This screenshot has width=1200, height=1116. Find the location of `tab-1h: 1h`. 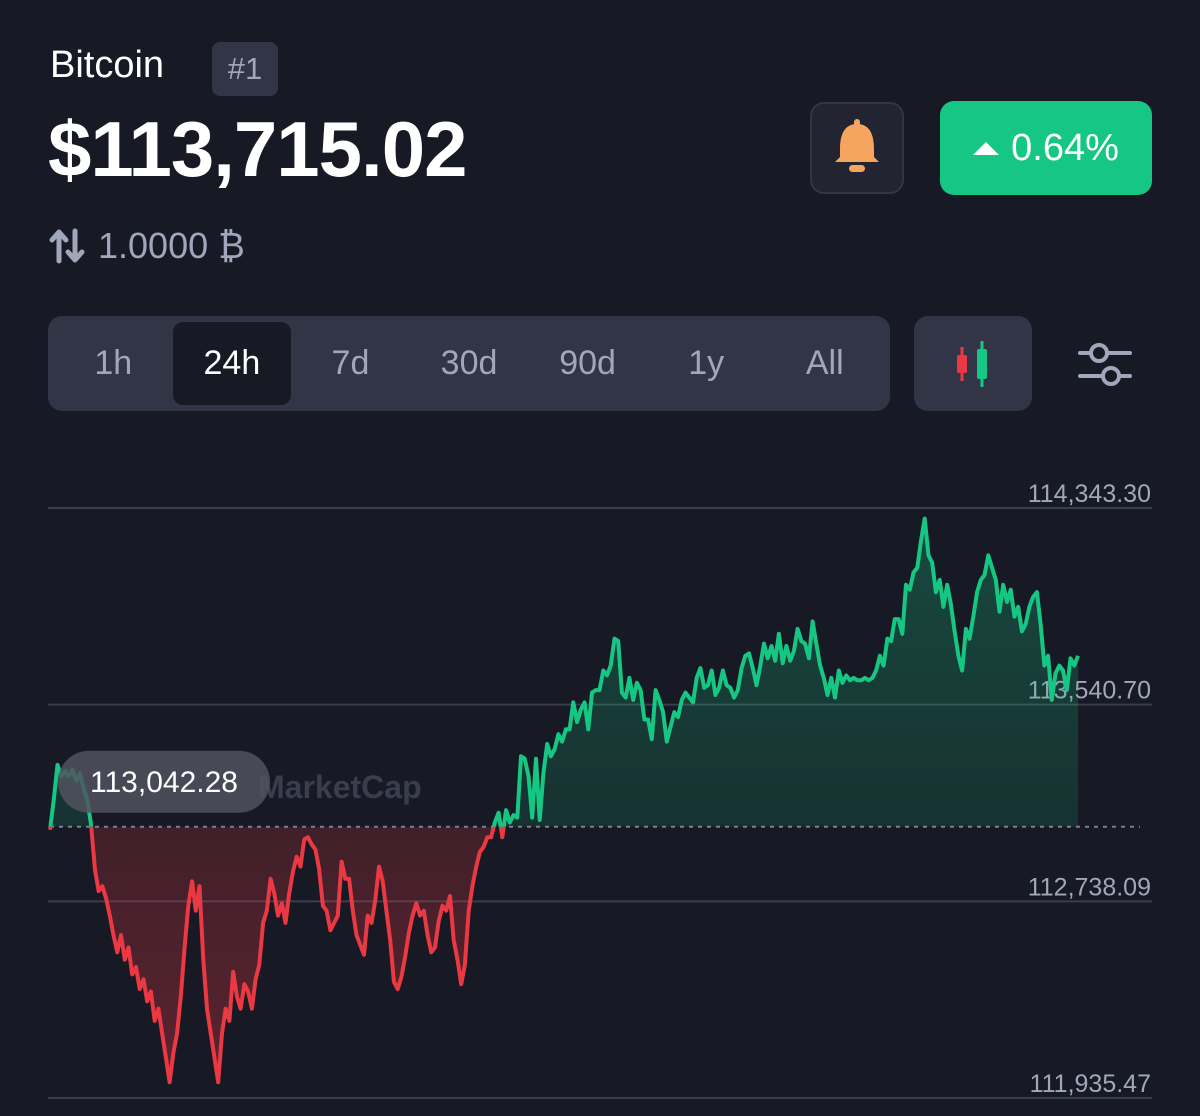

tab-1h: 1h is located at coordinates (113, 363).